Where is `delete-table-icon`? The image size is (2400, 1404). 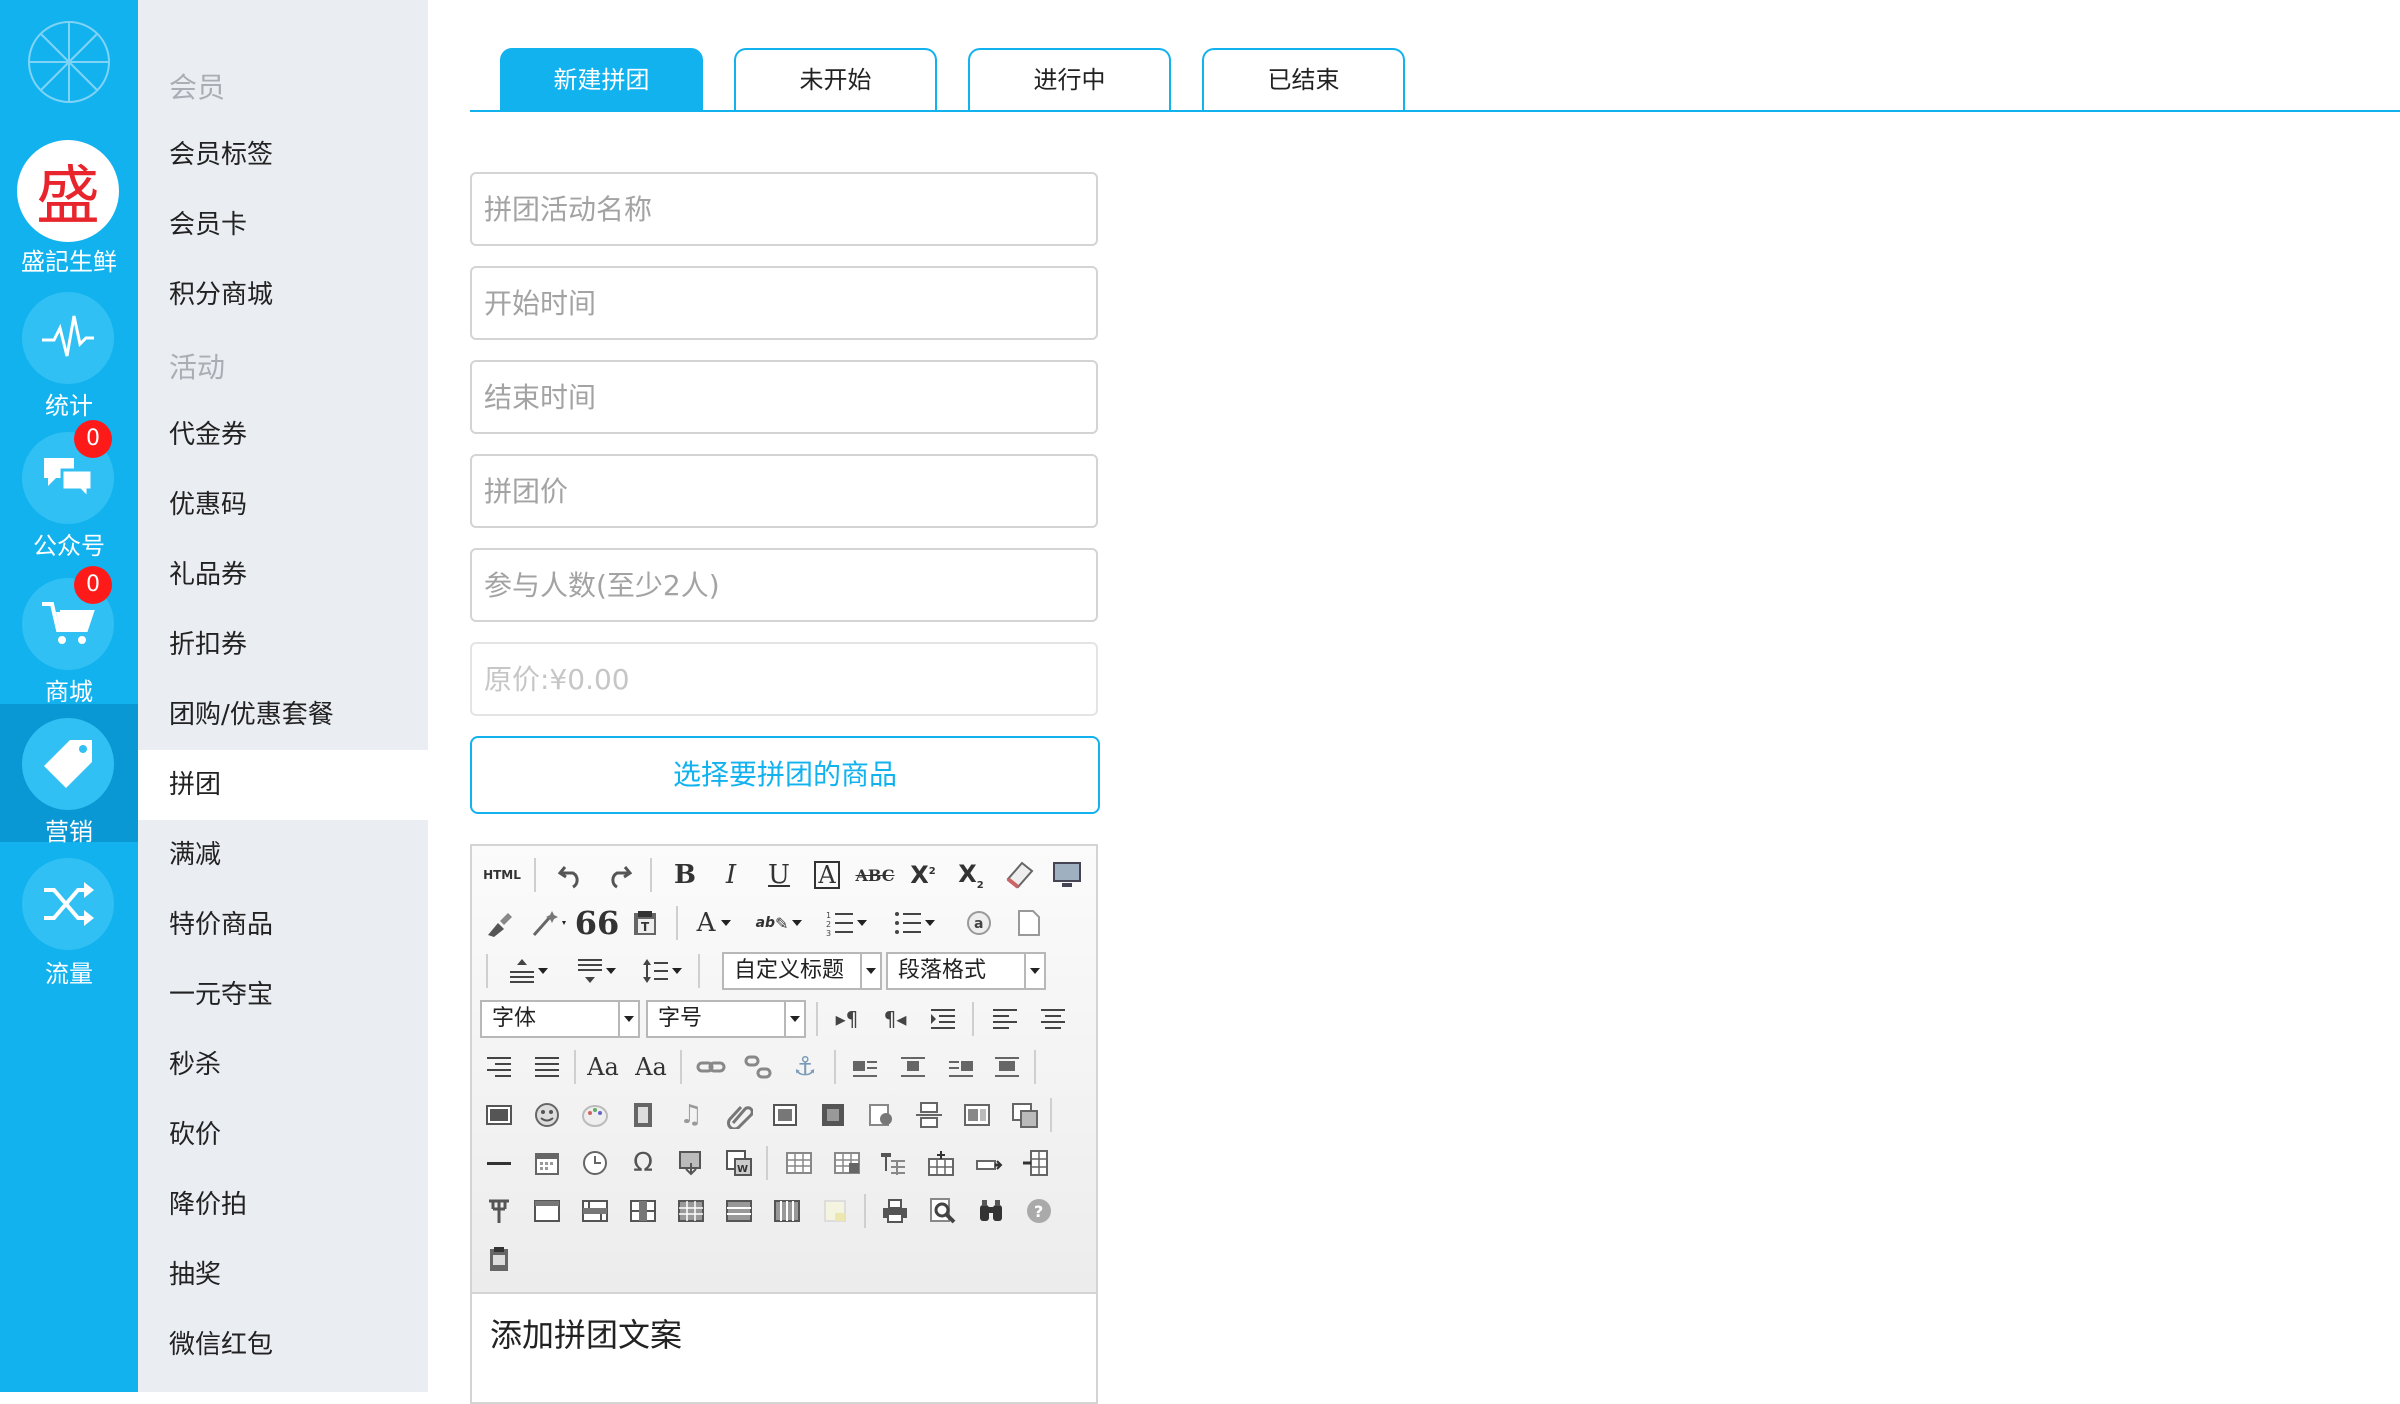
delete-table-icon is located at coordinates (847, 1163).